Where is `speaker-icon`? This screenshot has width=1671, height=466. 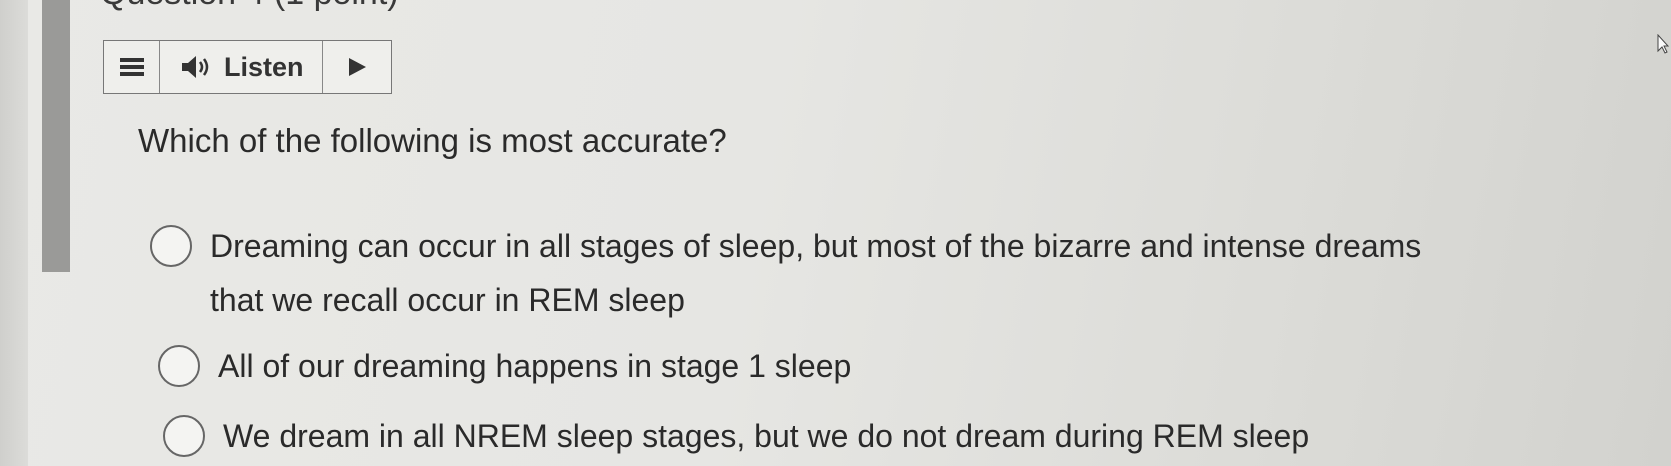
speaker-icon is located at coordinates (195, 67).